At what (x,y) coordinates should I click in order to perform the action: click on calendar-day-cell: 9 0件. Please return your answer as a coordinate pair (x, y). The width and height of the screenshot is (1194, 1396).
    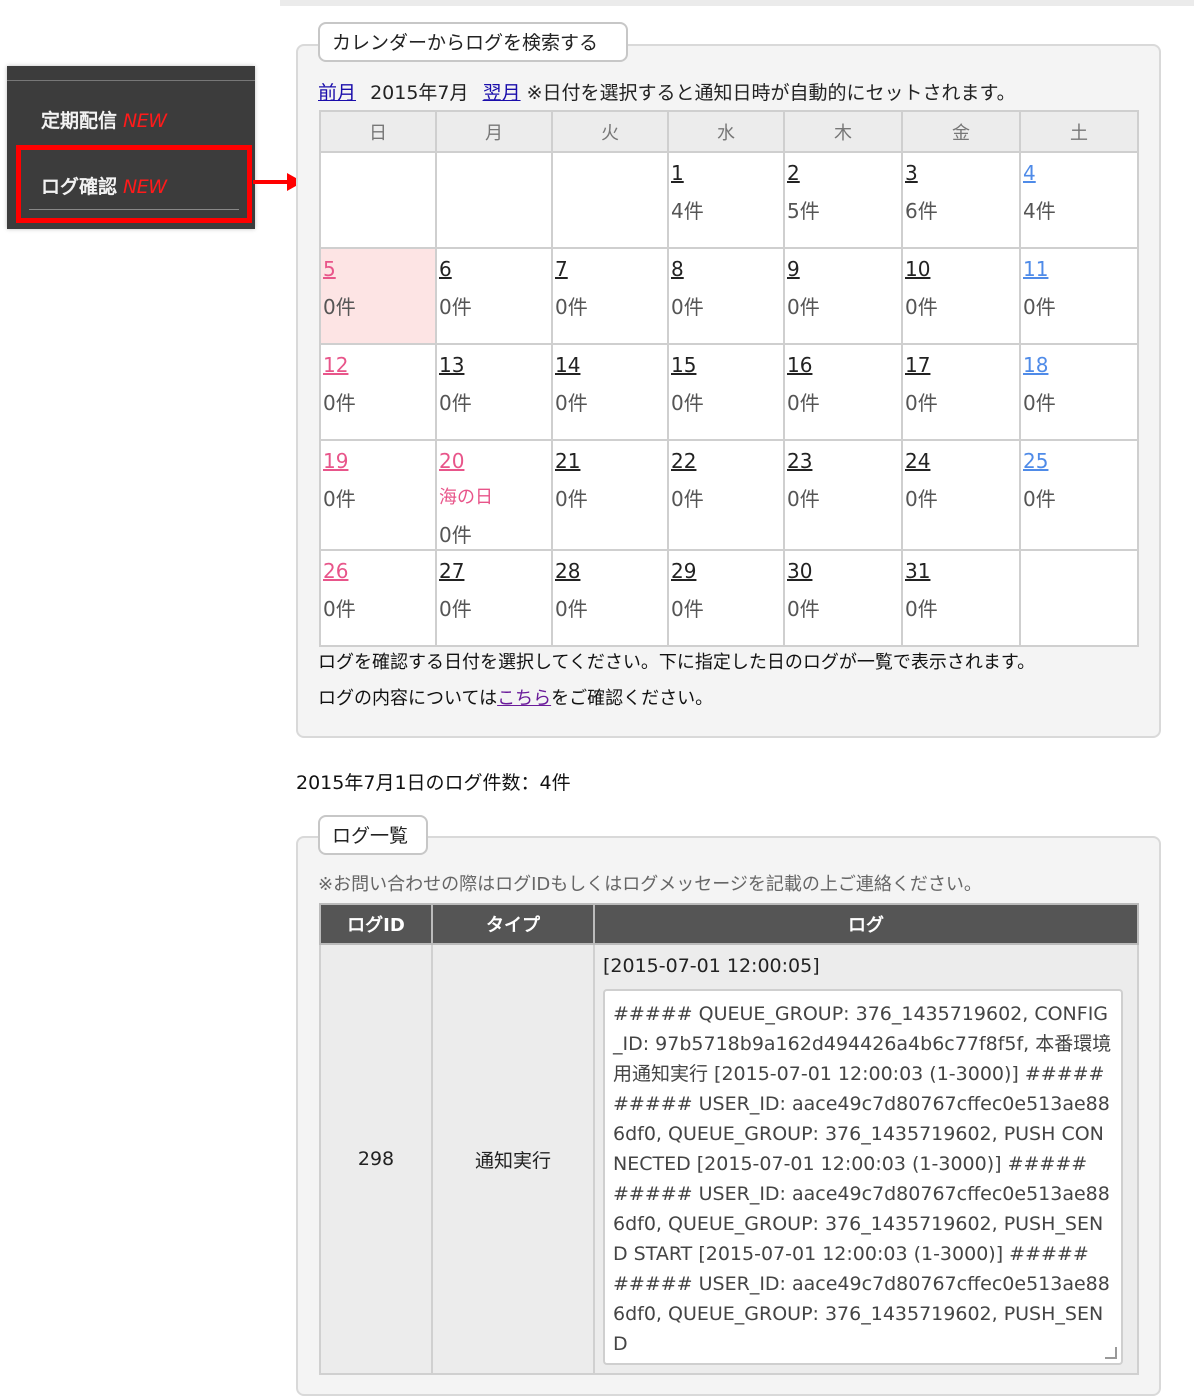
    Looking at the image, I should click on (843, 296).